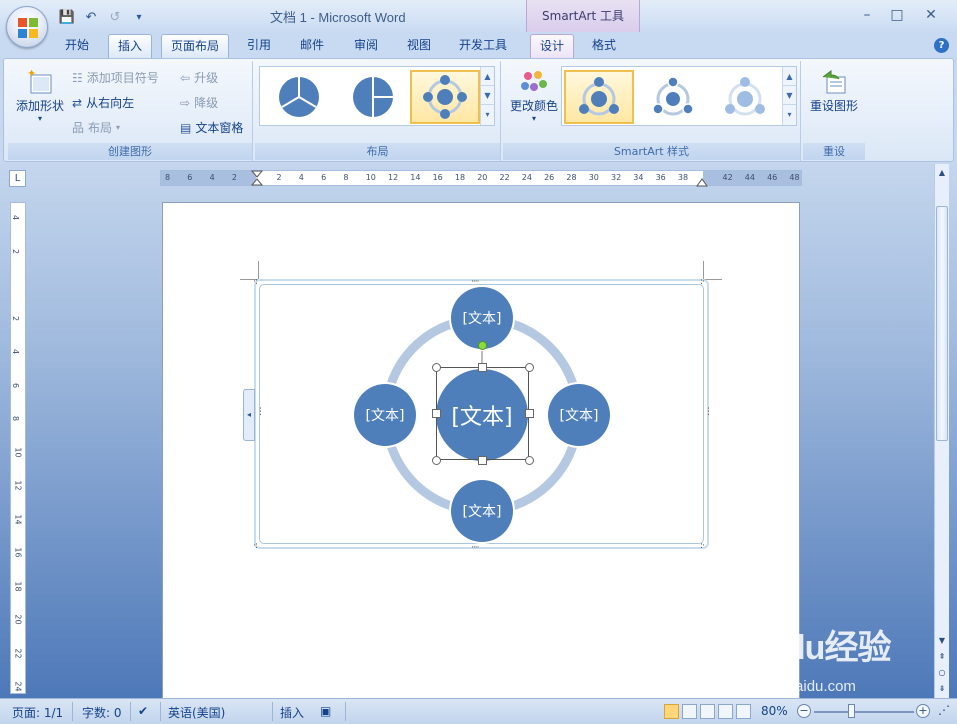 Image resolution: width=957 pixels, height=724 pixels. Describe the element at coordinates (366, 46) in the screenshot. I see `tab-review: 审阅` at that location.